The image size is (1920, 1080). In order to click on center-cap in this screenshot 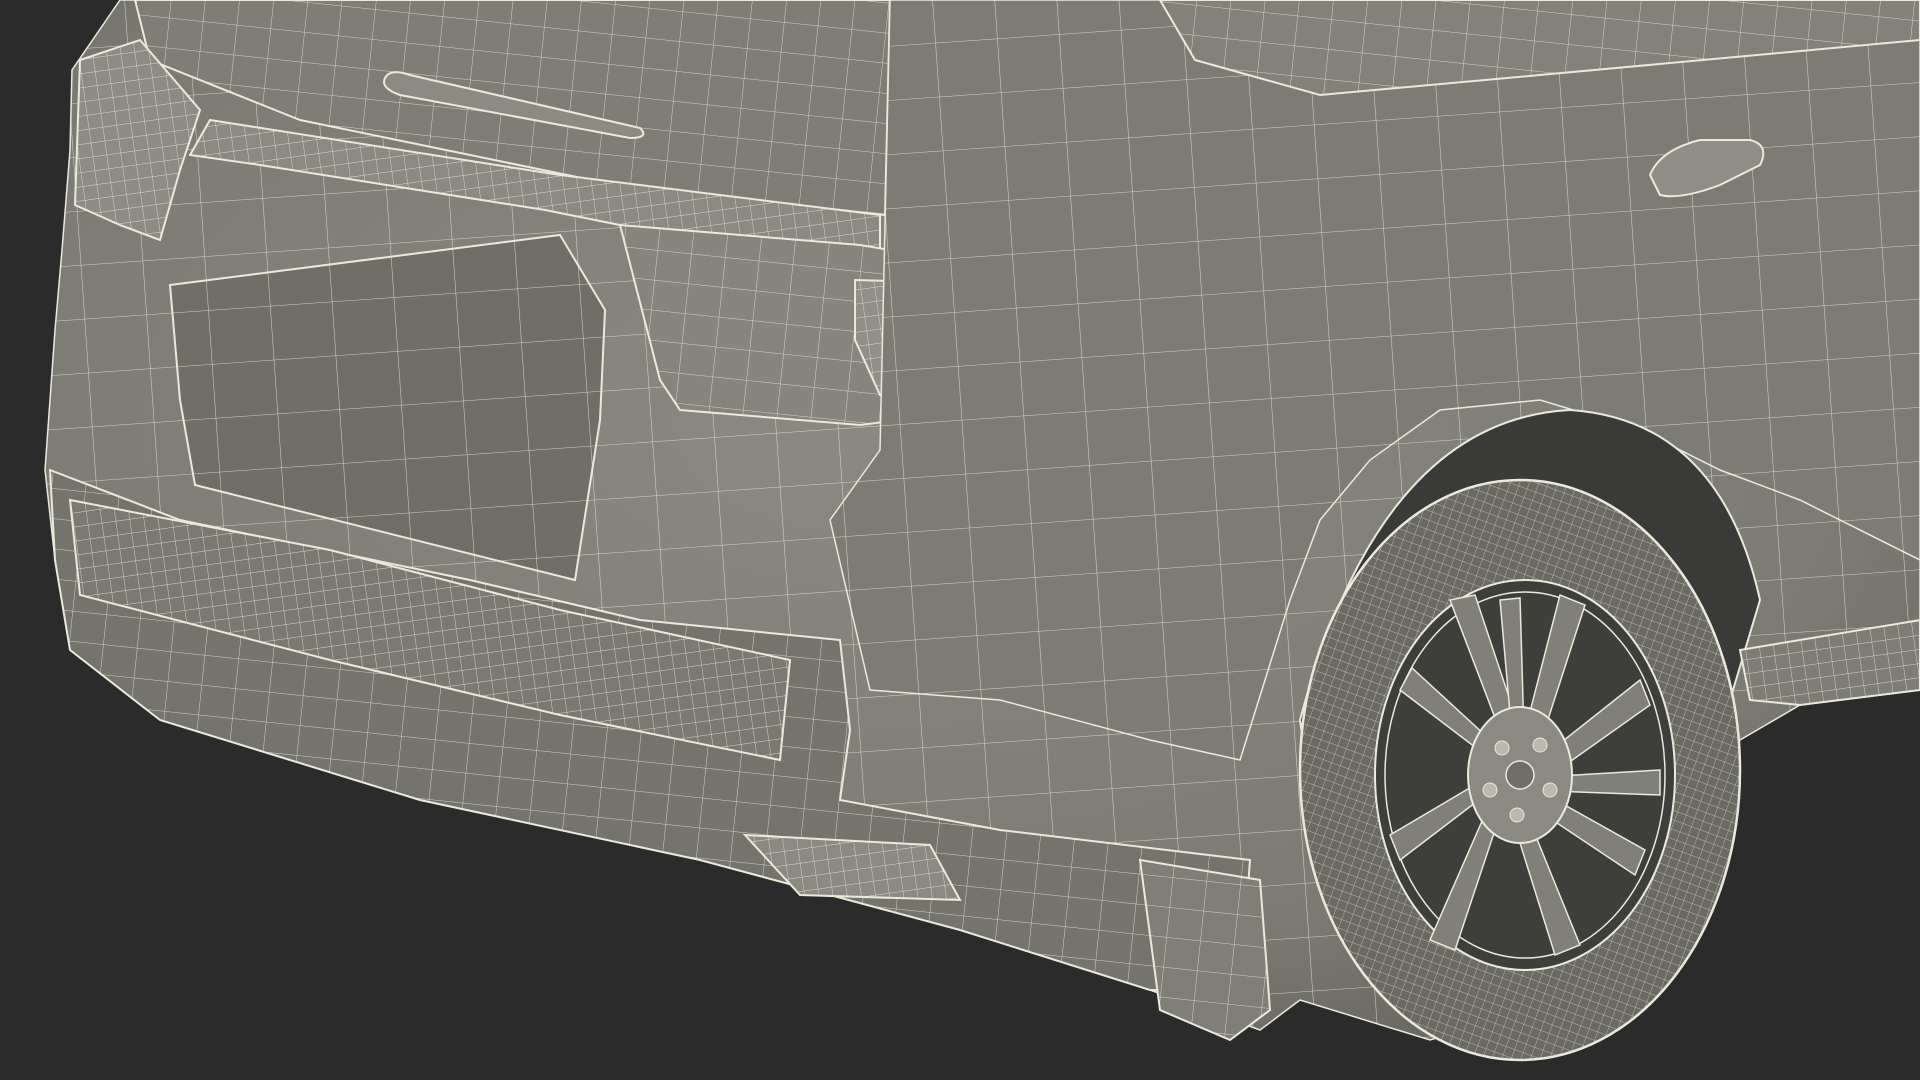, I will do `click(1520, 775)`.